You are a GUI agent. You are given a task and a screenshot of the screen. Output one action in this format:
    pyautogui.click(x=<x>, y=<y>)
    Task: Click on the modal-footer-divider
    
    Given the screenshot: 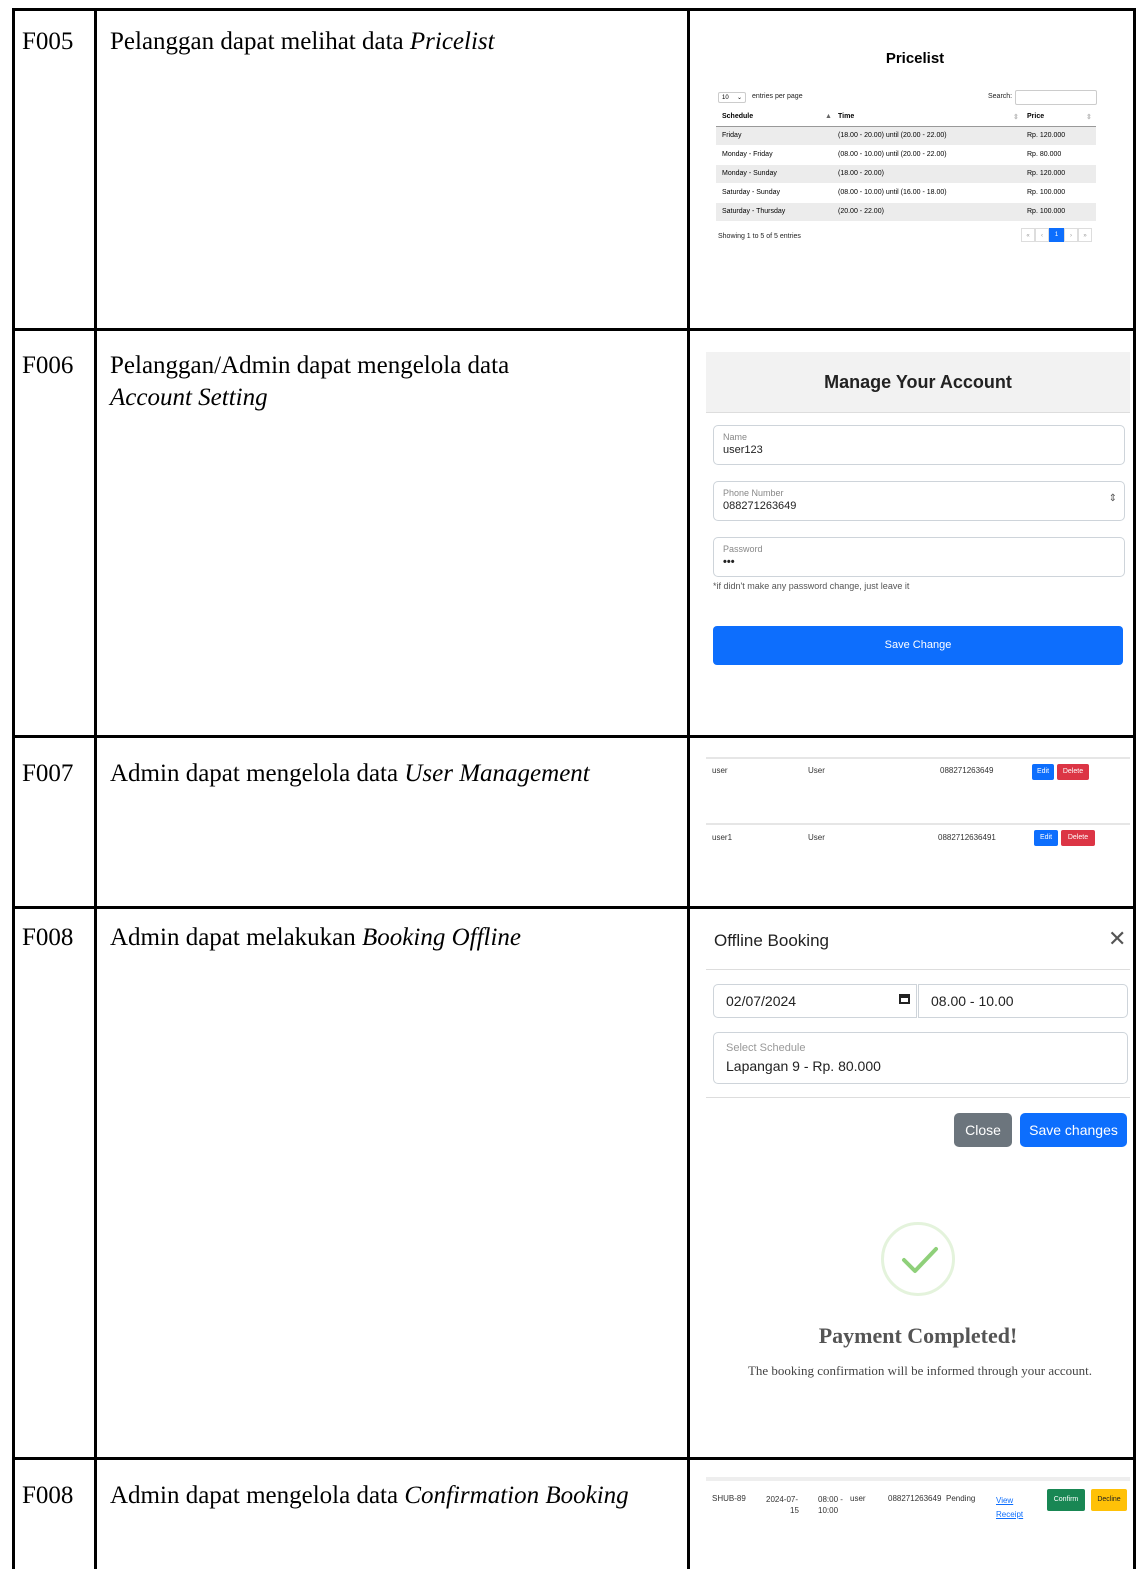 What is the action you would take?
    pyautogui.click(x=918, y=1097)
    